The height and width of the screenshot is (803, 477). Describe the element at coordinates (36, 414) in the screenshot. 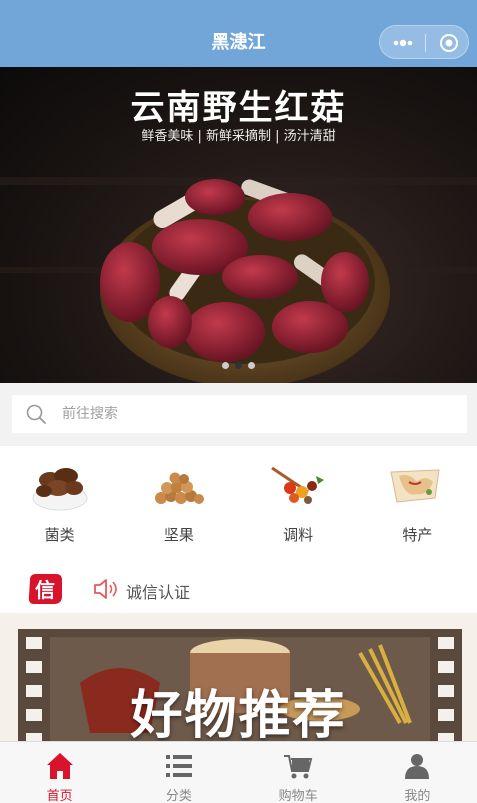

I see `search-icon` at that location.